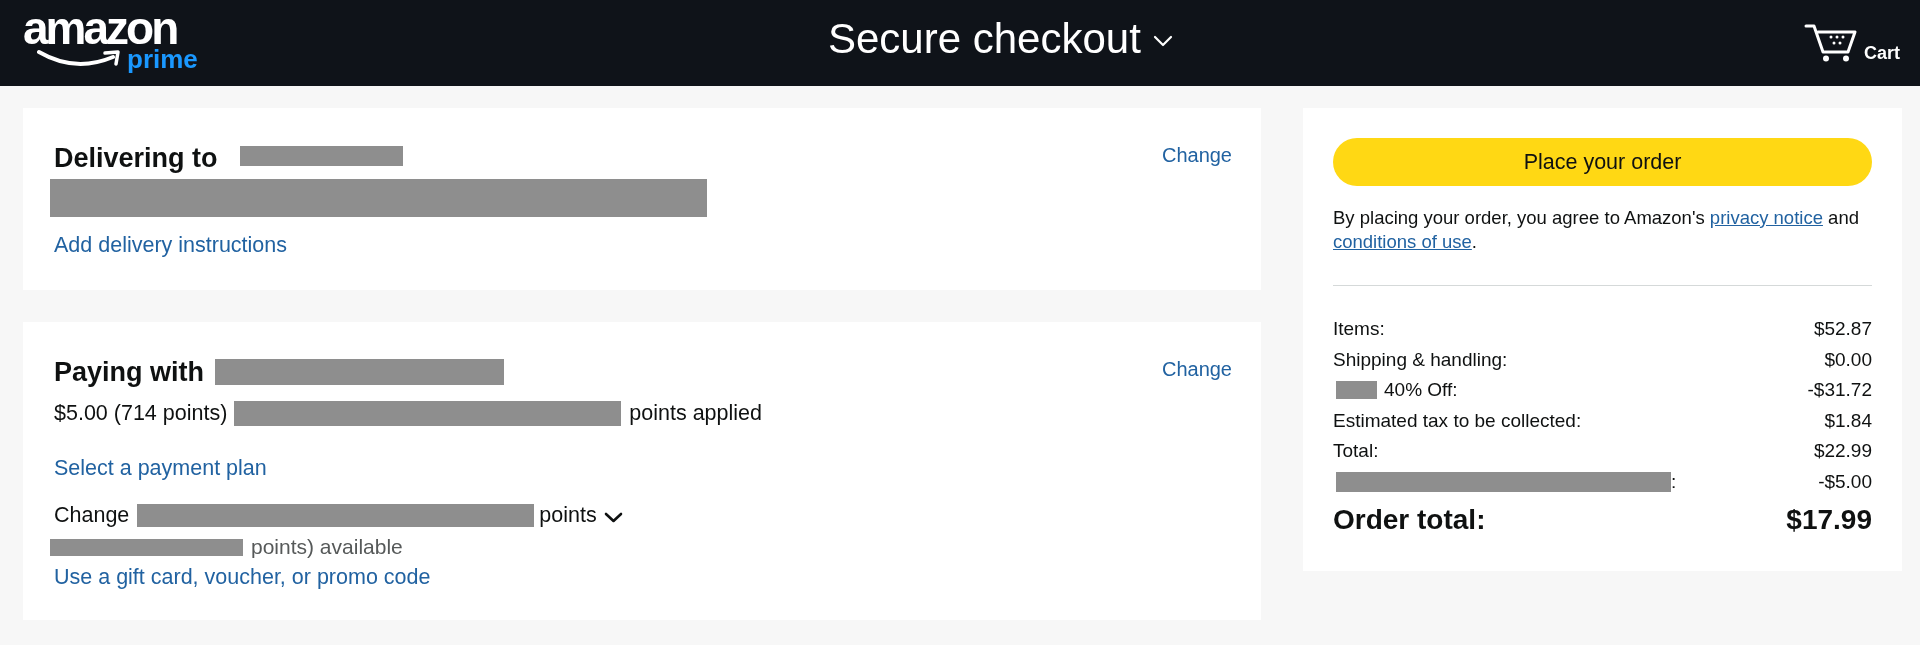 The height and width of the screenshot is (645, 1920). I want to click on agreement-text: By placing your order, you agree to Amazon's privacy notice and conditions of use., so click(1596, 230).